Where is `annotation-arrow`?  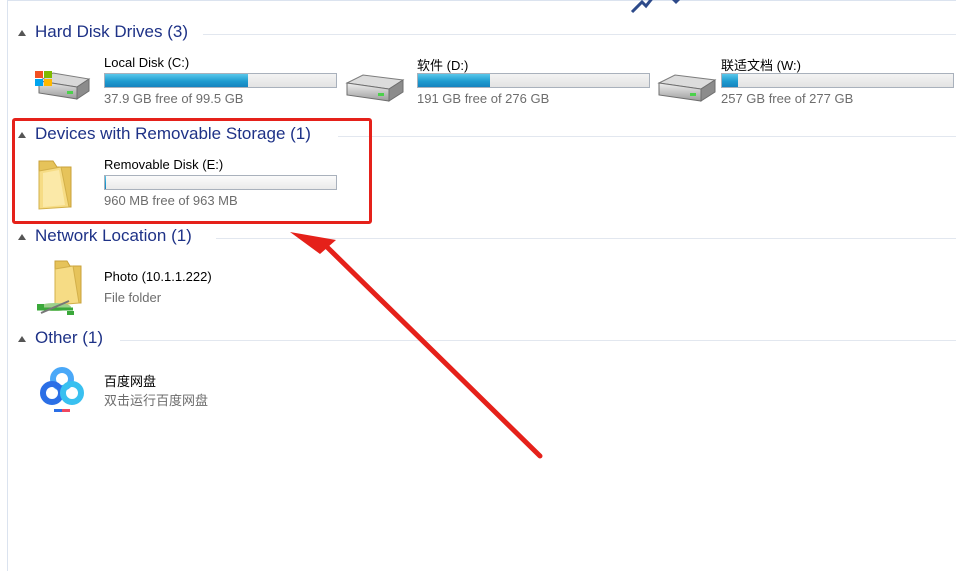
annotation-arrow is located at coordinates (416, 345).